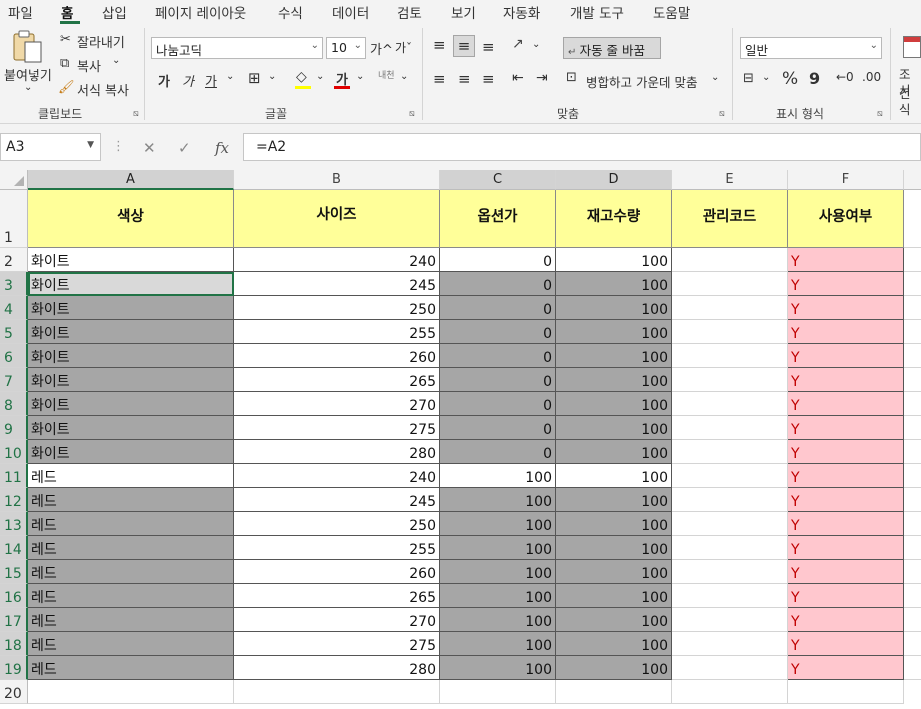 This screenshot has width=921, height=709. Describe the element at coordinates (14, 332) in the screenshot. I see `row-header-5: 5` at that location.